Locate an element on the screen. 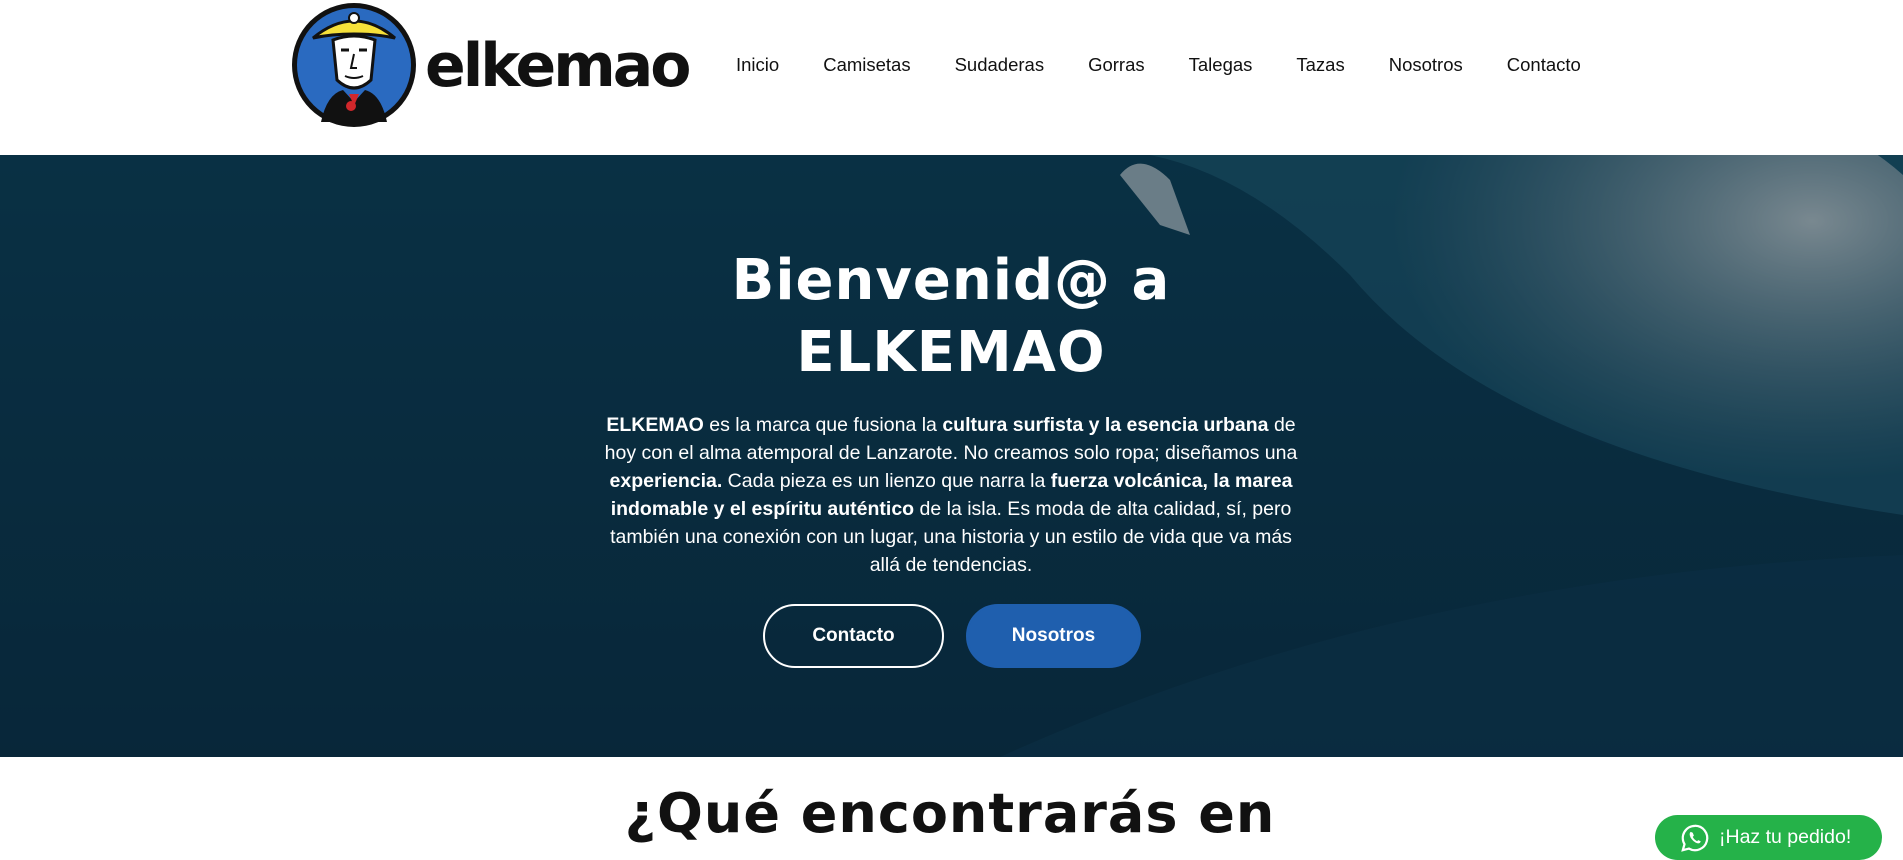 This screenshot has height=860, width=1903. nav-item-contacto: Contacto is located at coordinates (1544, 65).